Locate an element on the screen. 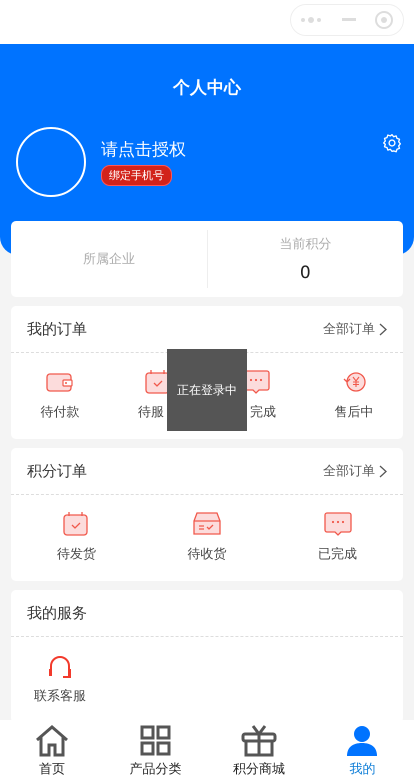  loading-toast: 正在登录中 is located at coordinates (207, 390).